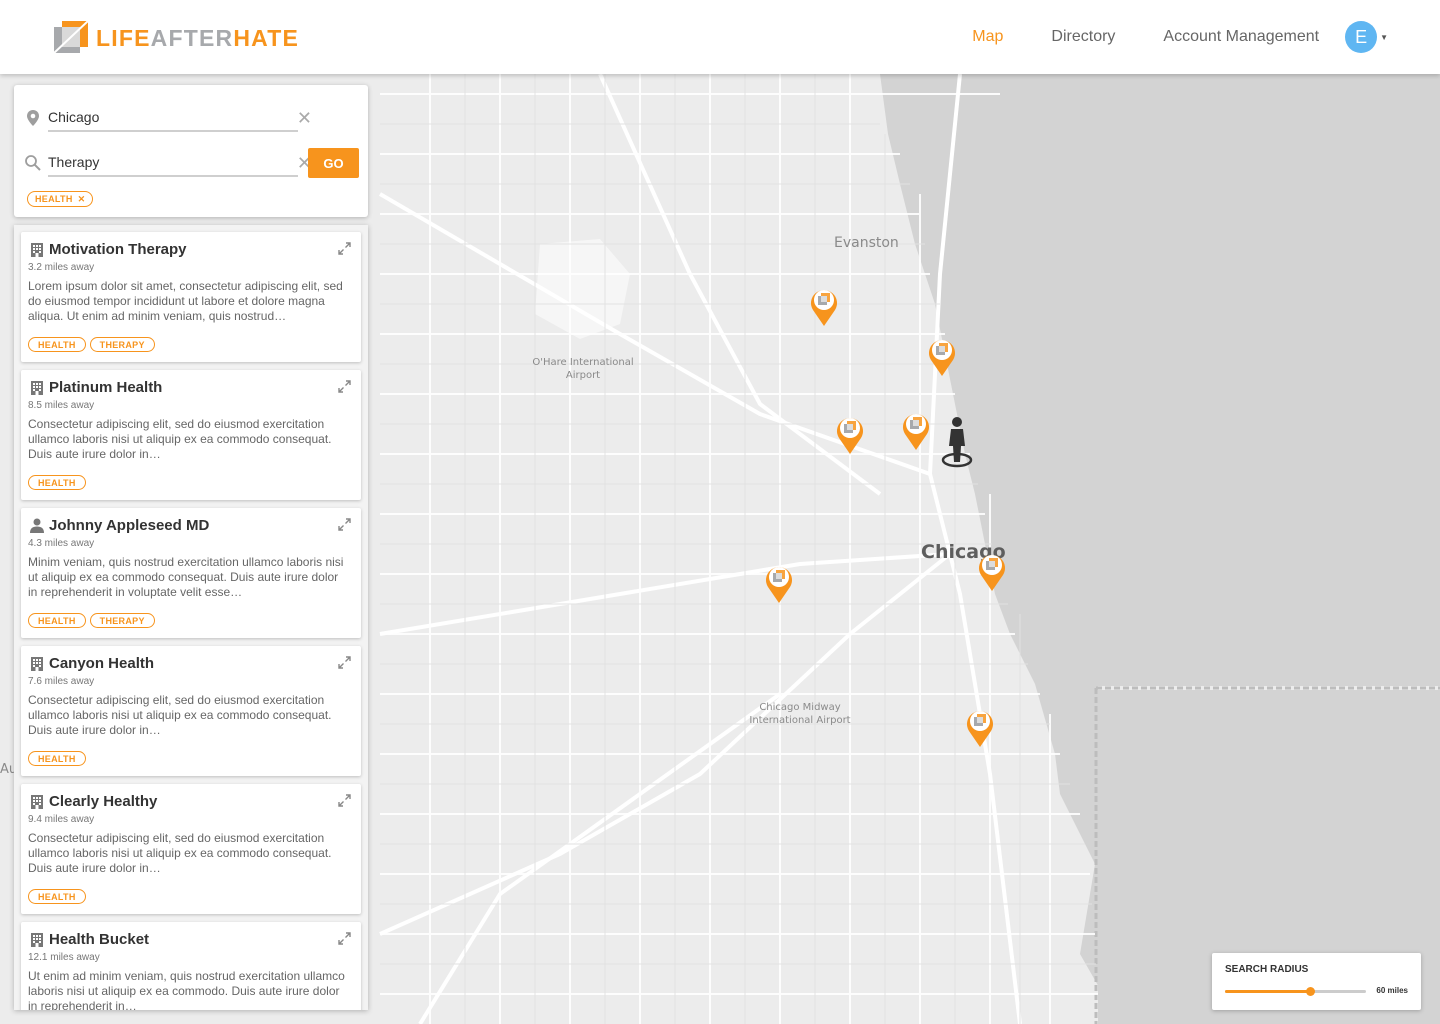 This screenshot has height=1024, width=1440. What do you see at coordinates (800, 714) in the screenshot?
I see `map-label-midway: Chicago Midway International Airport` at bounding box center [800, 714].